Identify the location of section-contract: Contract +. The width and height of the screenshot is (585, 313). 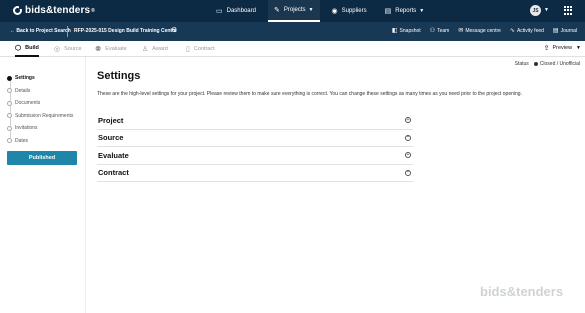
(255, 173).